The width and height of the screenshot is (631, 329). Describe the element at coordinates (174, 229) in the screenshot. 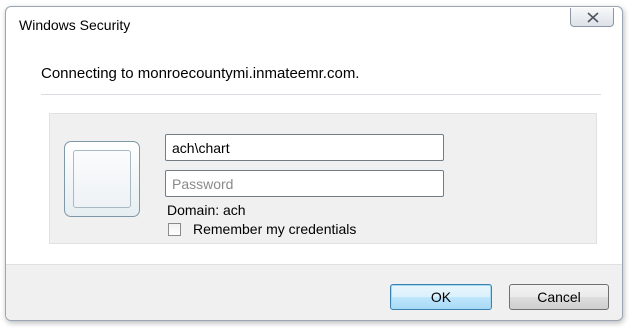

I see `remember-credentials-checkbox` at that location.